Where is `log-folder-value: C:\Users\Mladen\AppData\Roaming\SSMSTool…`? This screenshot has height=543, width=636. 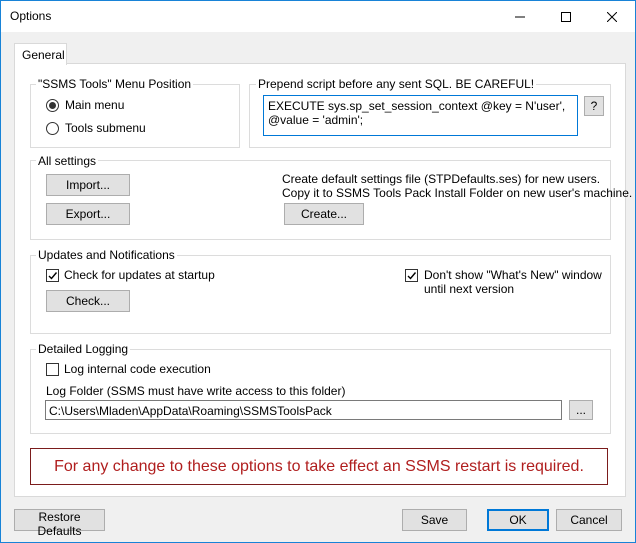 log-folder-value: C:\Users\Mladen\AppData\Roaming\SSMSTool… is located at coordinates (190, 411).